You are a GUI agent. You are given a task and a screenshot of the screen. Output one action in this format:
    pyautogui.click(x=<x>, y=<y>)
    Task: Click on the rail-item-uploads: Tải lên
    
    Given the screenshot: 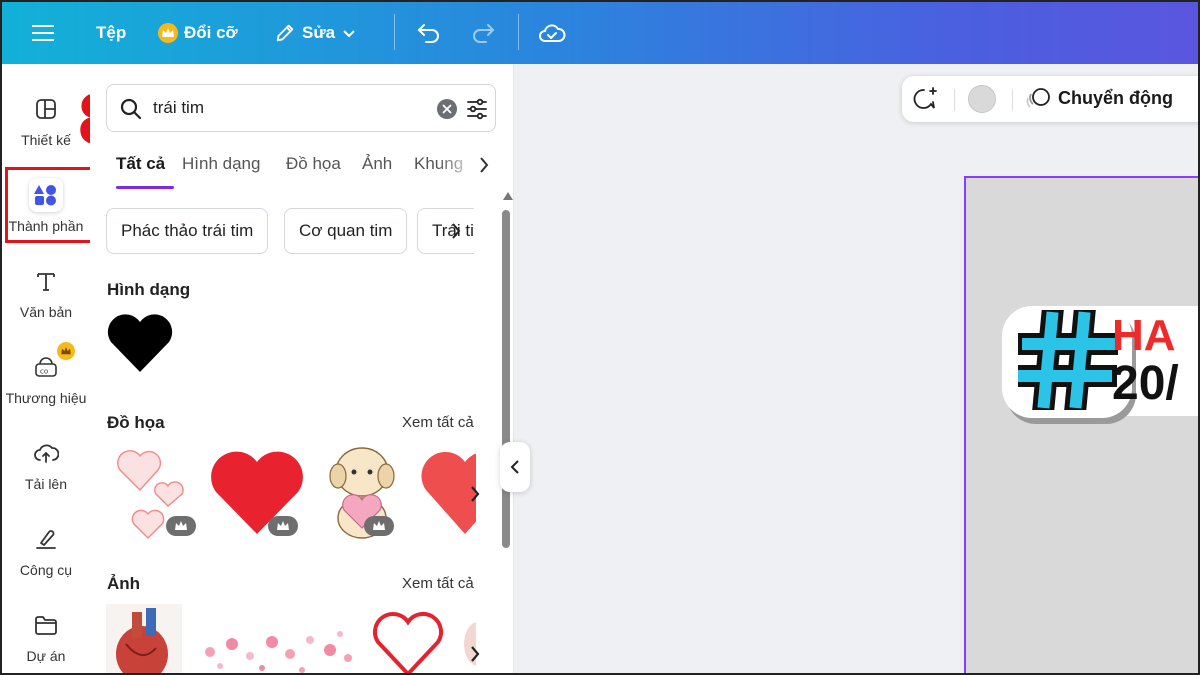 What is the action you would take?
    pyautogui.click(x=46, y=464)
    